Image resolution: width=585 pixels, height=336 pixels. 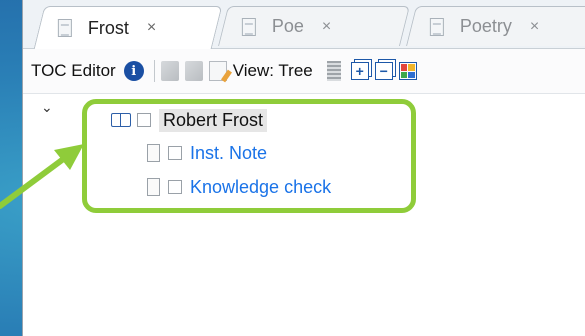 I want to click on tab-label: Poe, so click(x=287, y=26).